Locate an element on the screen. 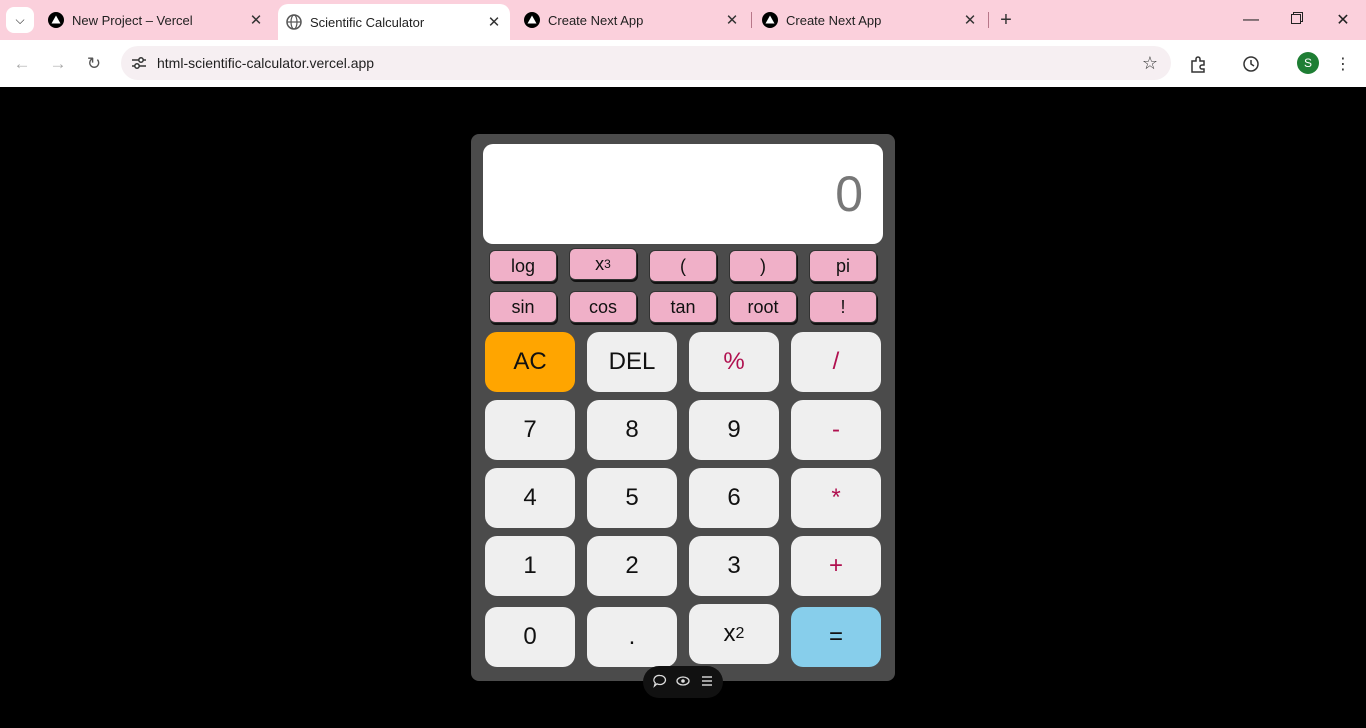  minimize-button: — is located at coordinates (1251, 20).